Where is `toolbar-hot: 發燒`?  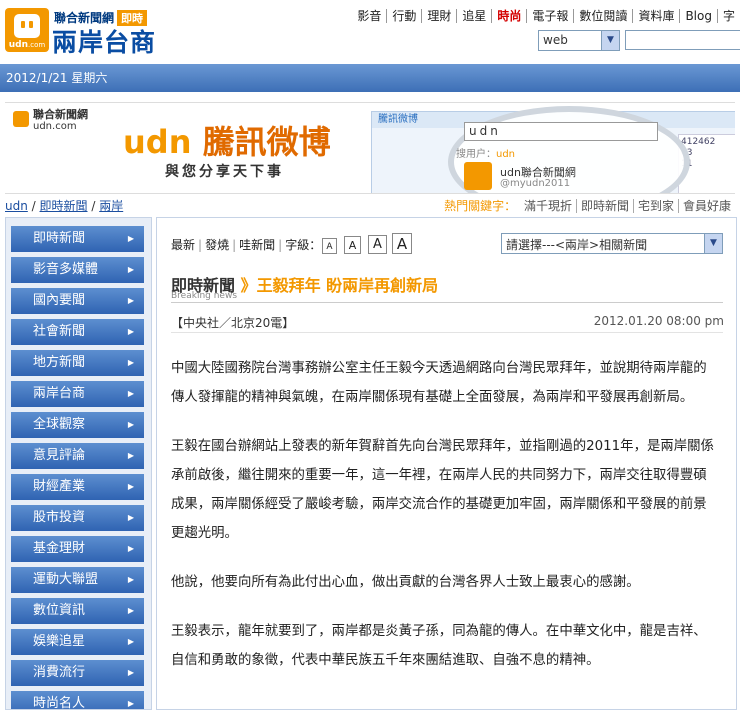 toolbar-hot: 發燒 is located at coordinates (217, 245).